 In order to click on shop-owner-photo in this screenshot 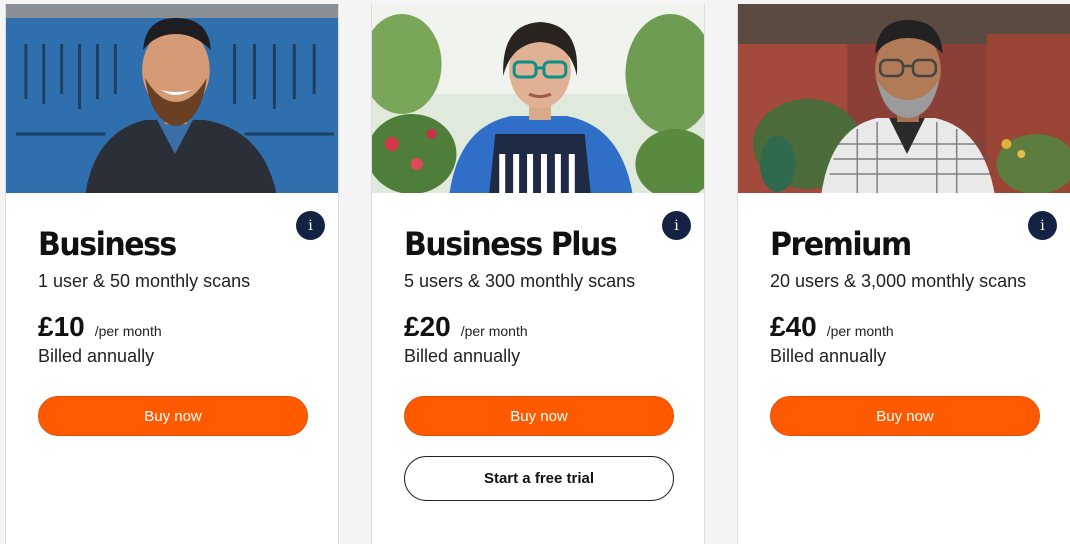, I will do `click(904, 98)`.